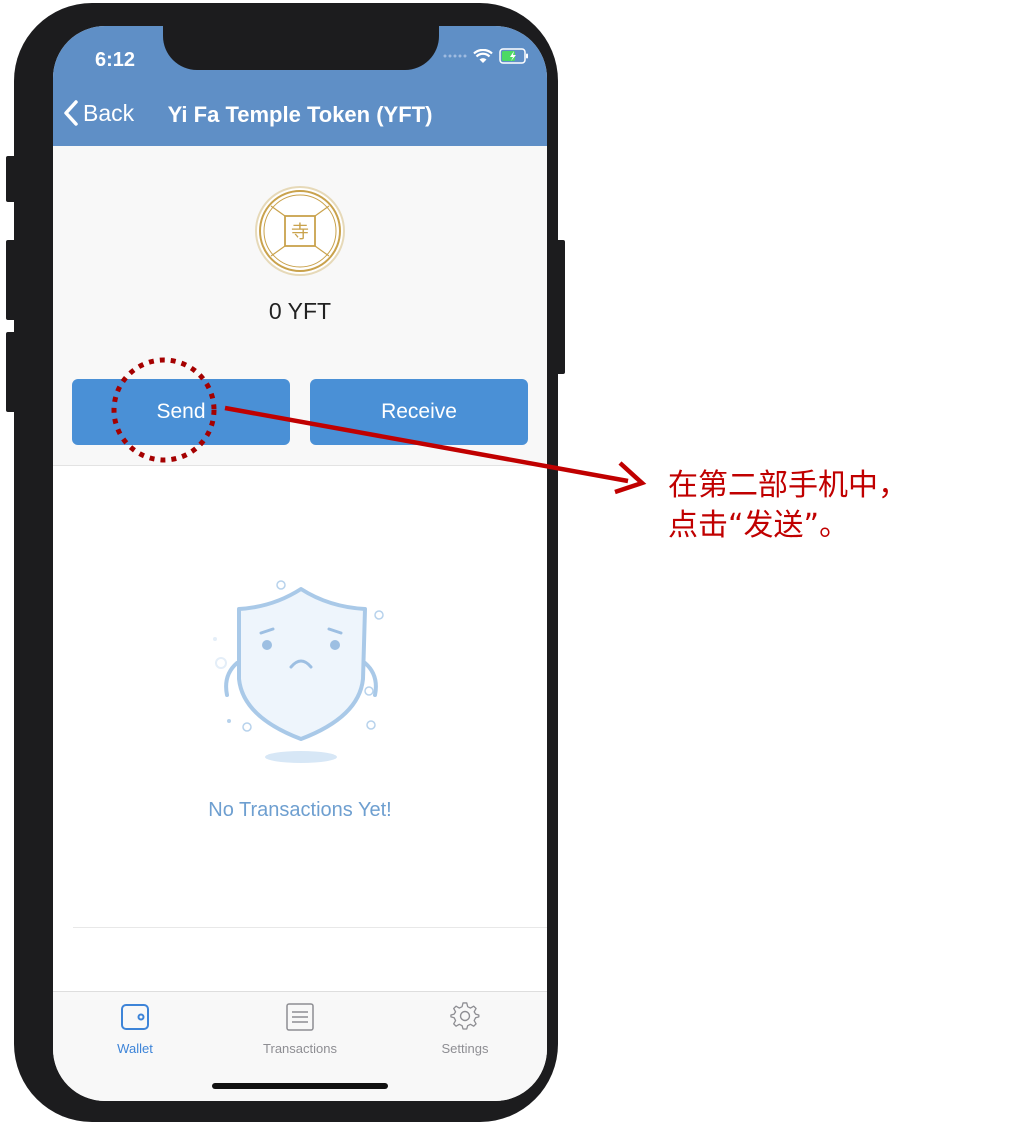  I want to click on page-title: Yi Fa Temple Token (YFT), so click(300, 114).